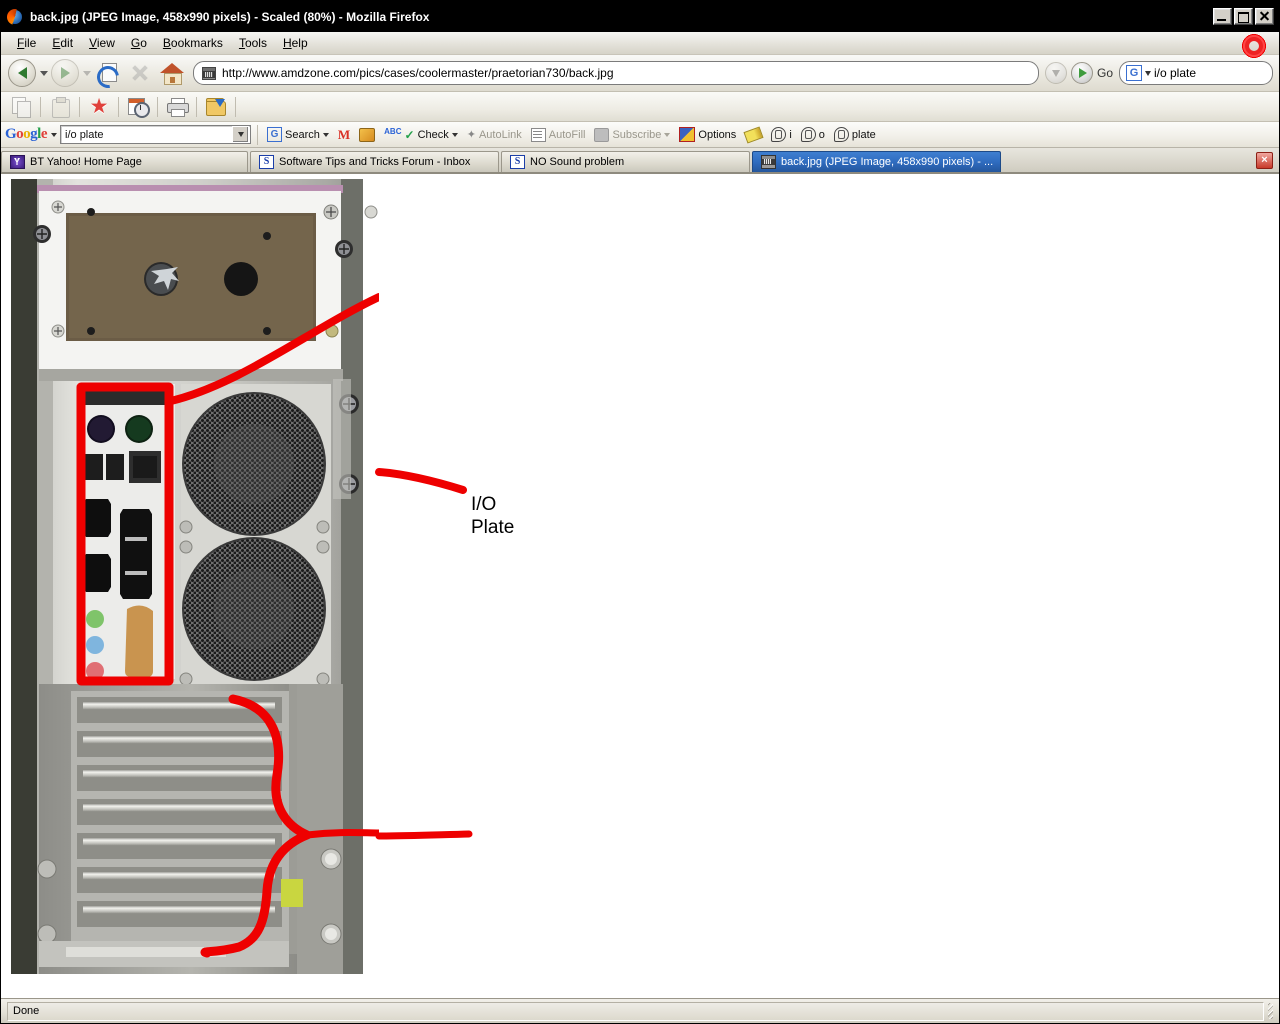 The image size is (1280, 1024). I want to click on options-label: Options, so click(717, 134).